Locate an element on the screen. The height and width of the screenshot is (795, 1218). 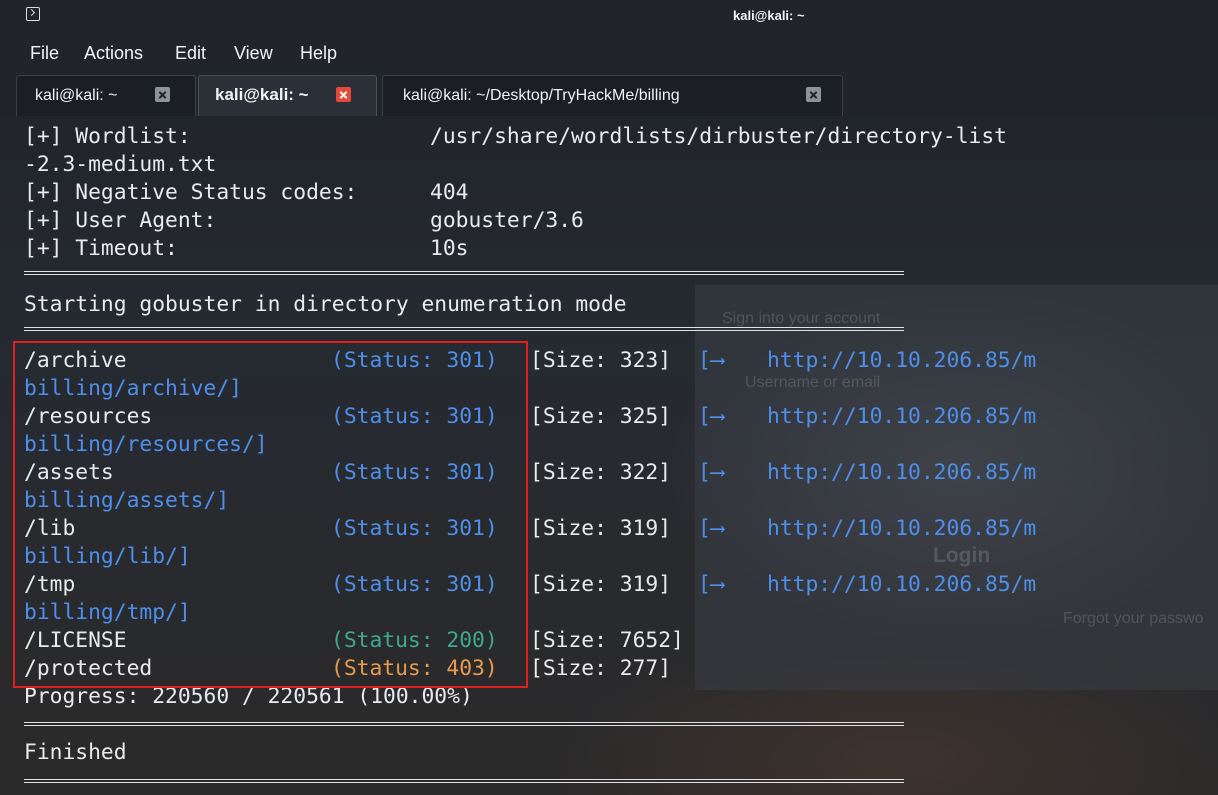
wordlist-value-cont: -2.3-medium.txt is located at coordinates (120, 164).